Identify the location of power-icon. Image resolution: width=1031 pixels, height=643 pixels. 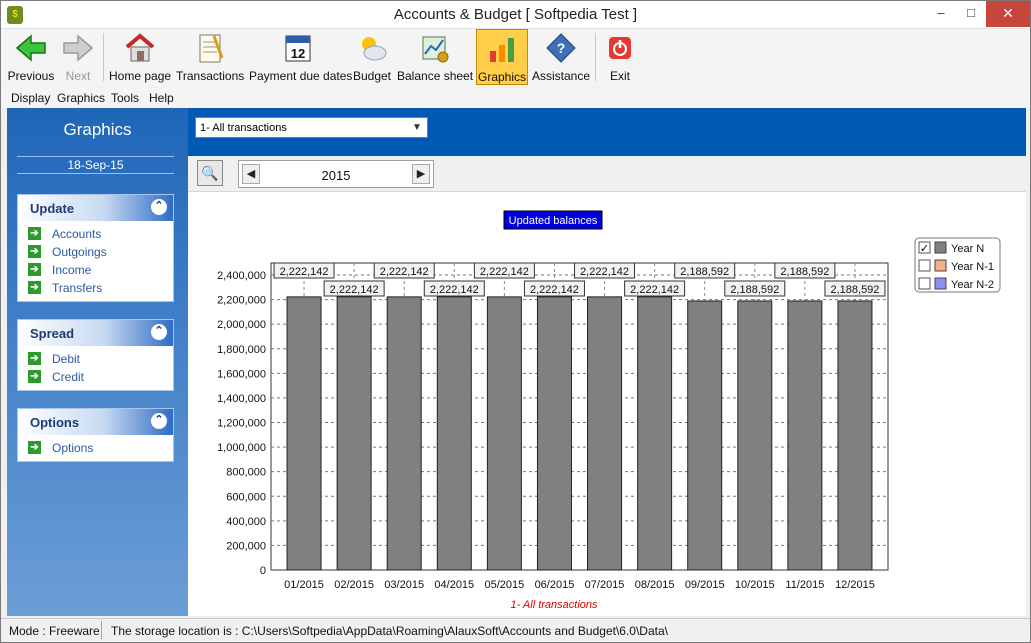
(620, 48).